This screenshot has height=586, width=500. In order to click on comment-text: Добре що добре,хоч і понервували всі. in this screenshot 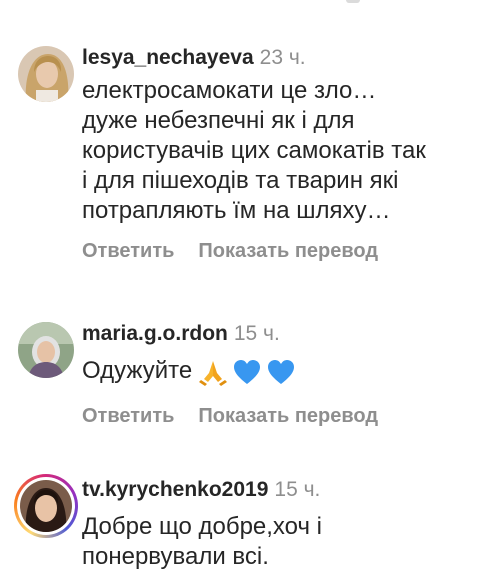, I will do `click(284, 542)`.